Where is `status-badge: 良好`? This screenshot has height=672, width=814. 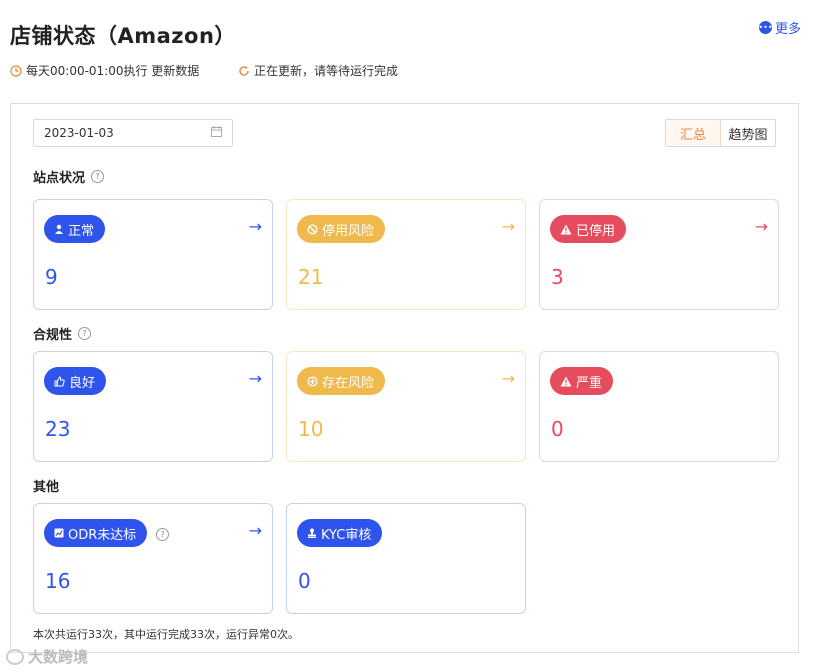
status-badge: 良好 is located at coordinates (75, 381).